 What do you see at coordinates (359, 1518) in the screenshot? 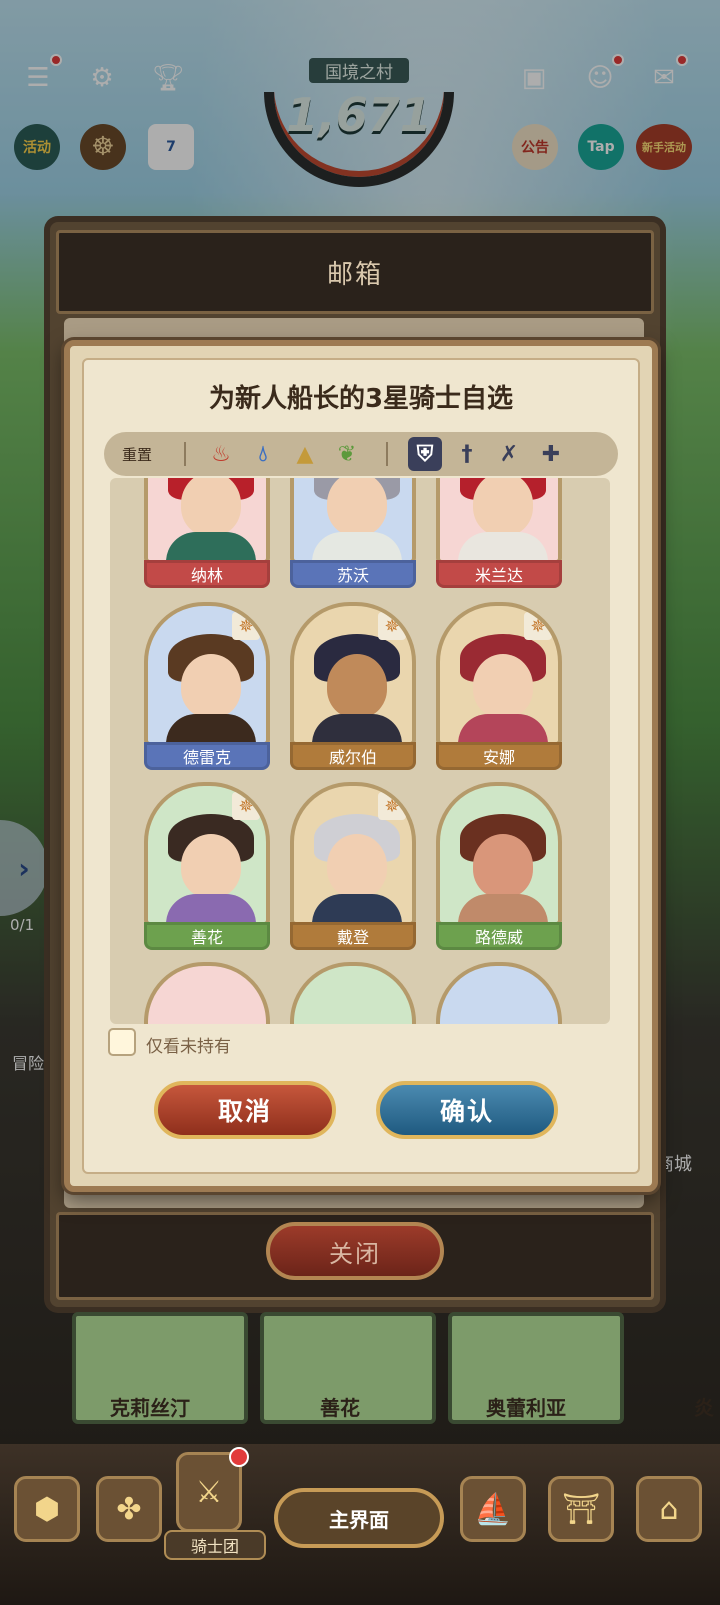
I see `main-screen-button: 主界面` at bounding box center [359, 1518].